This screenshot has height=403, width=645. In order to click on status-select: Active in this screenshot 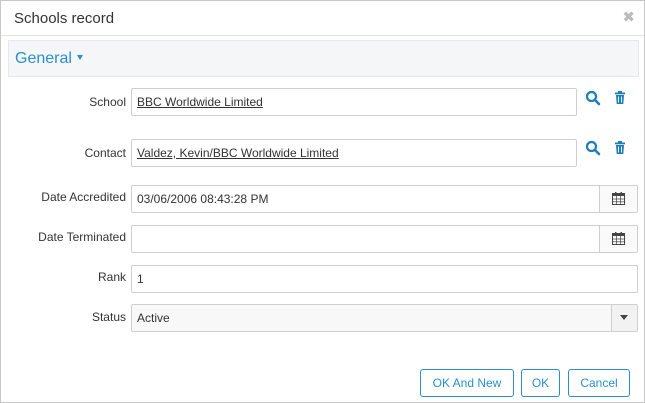, I will do `click(384, 318)`.